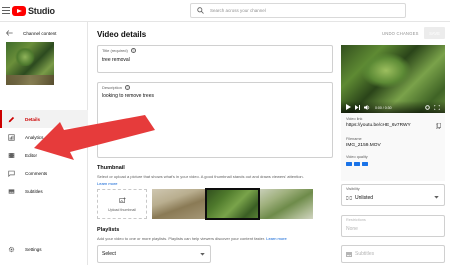  What do you see at coordinates (437, 107) in the screenshot?
I see `fullscreen-icon` at bounding box center [437, 107].